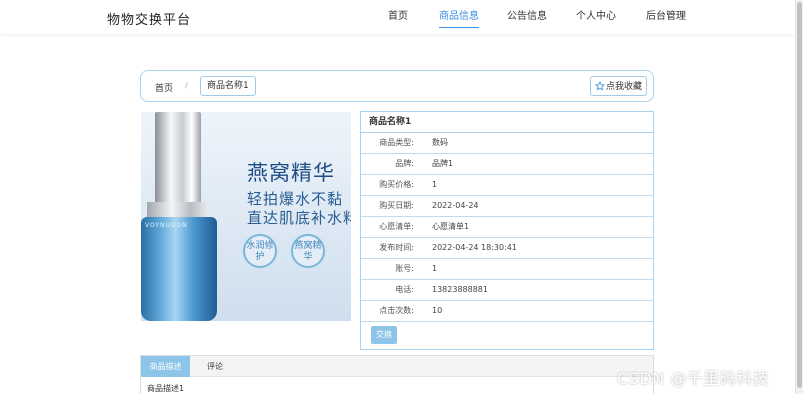 Image resolution: width=803 pixels, height=394 pixels. What do you see at coordinates (166, 225) in the screenshot?
I see `bottle-label: VOYNUDON` at bounding box center [166, 225].